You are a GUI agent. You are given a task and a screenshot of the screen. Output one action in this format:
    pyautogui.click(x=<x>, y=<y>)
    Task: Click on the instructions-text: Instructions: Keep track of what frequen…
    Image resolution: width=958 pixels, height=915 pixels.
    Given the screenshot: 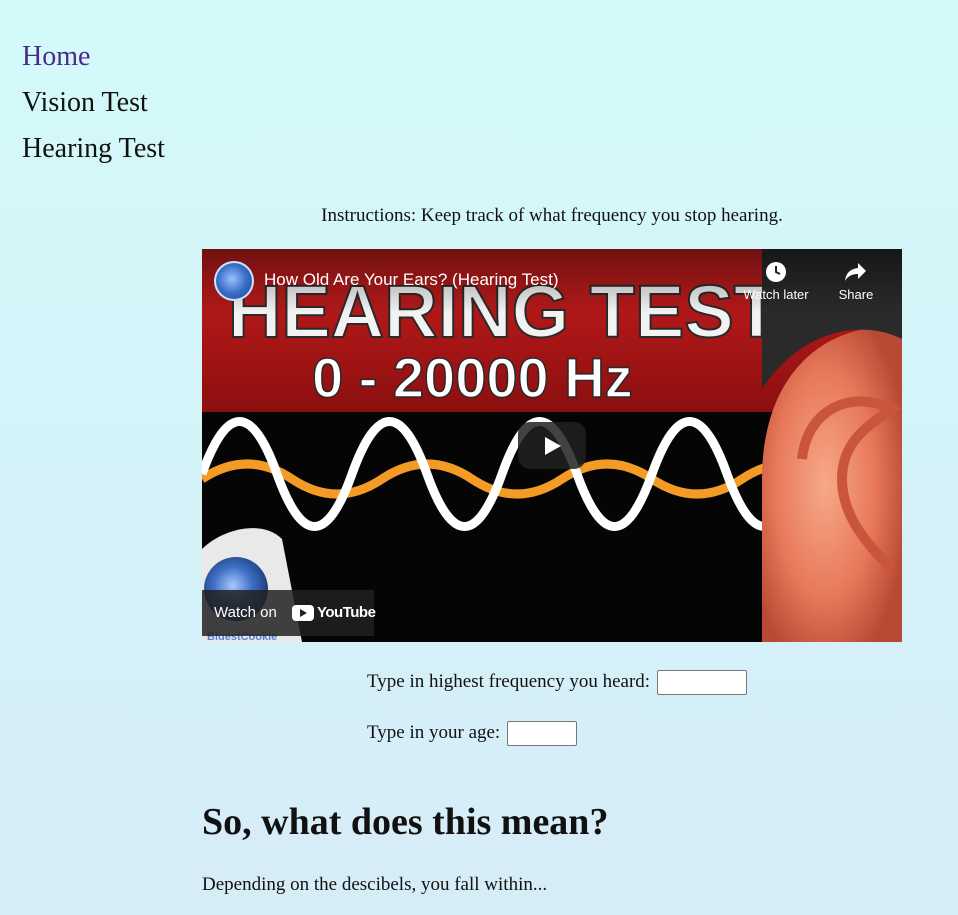 What is the action you would take?
    pyautogui.click(x=552, y=215)
    